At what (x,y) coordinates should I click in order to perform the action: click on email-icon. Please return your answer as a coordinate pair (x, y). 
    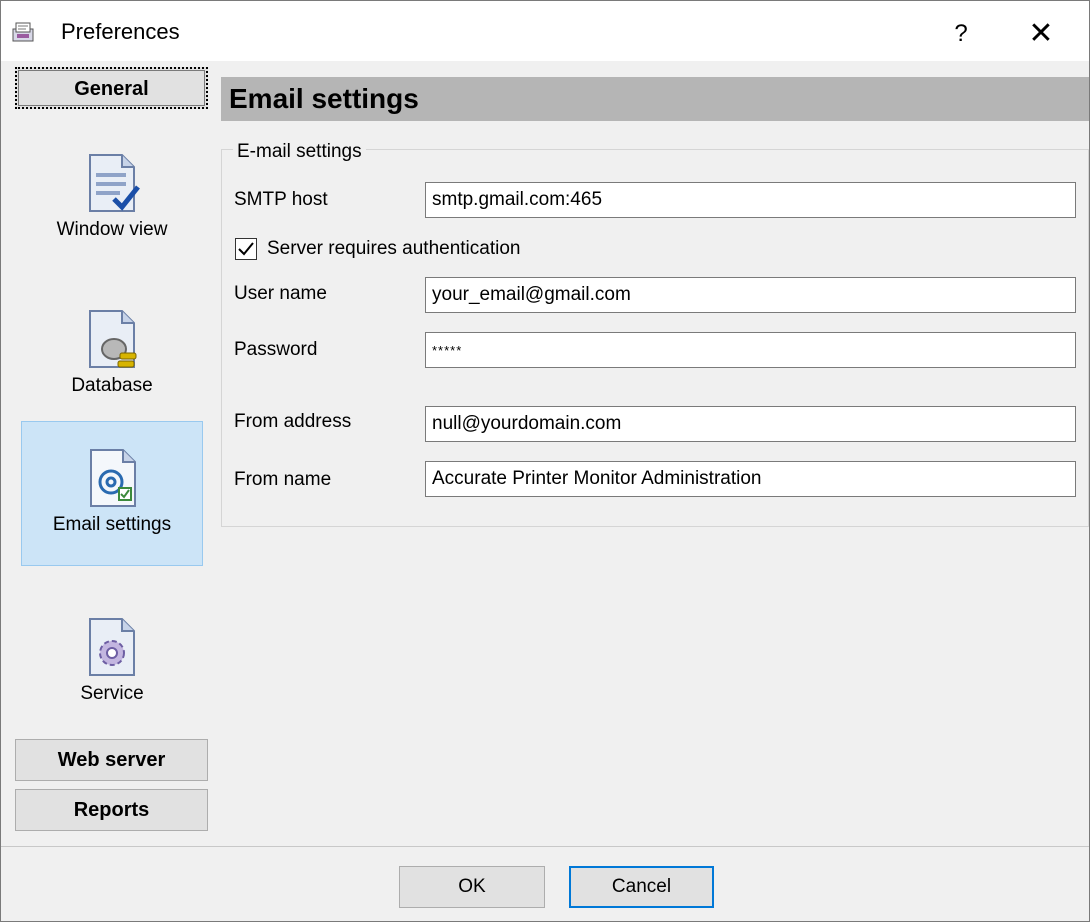
    Looking at the image, I should click on (113, 478).